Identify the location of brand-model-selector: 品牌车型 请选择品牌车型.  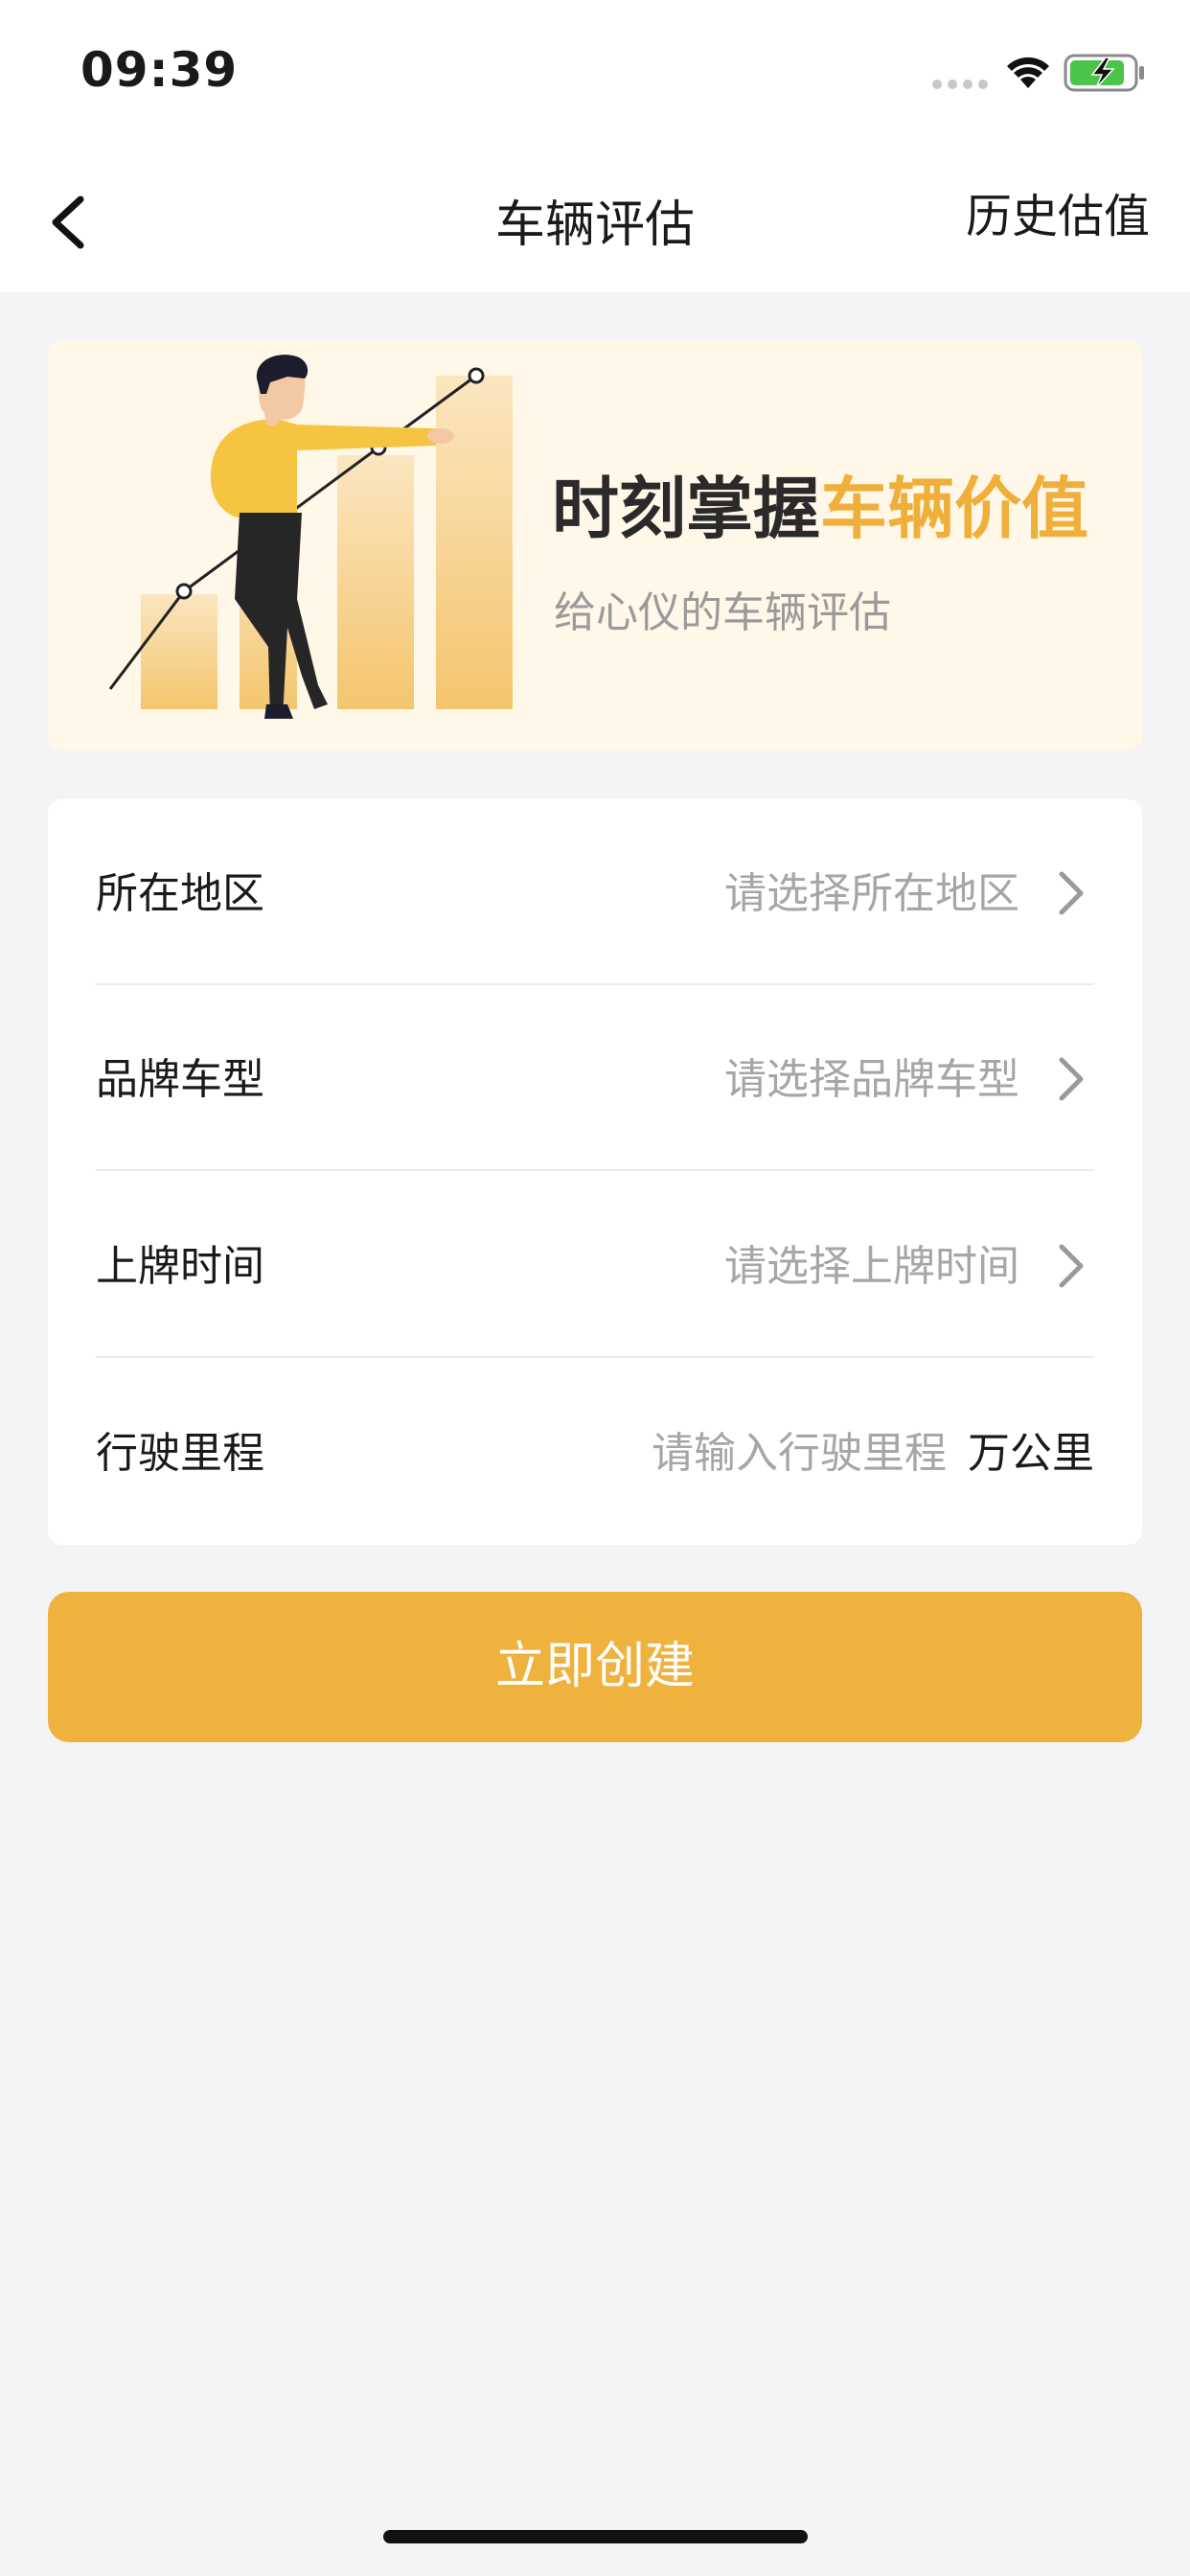
(595, 1078).